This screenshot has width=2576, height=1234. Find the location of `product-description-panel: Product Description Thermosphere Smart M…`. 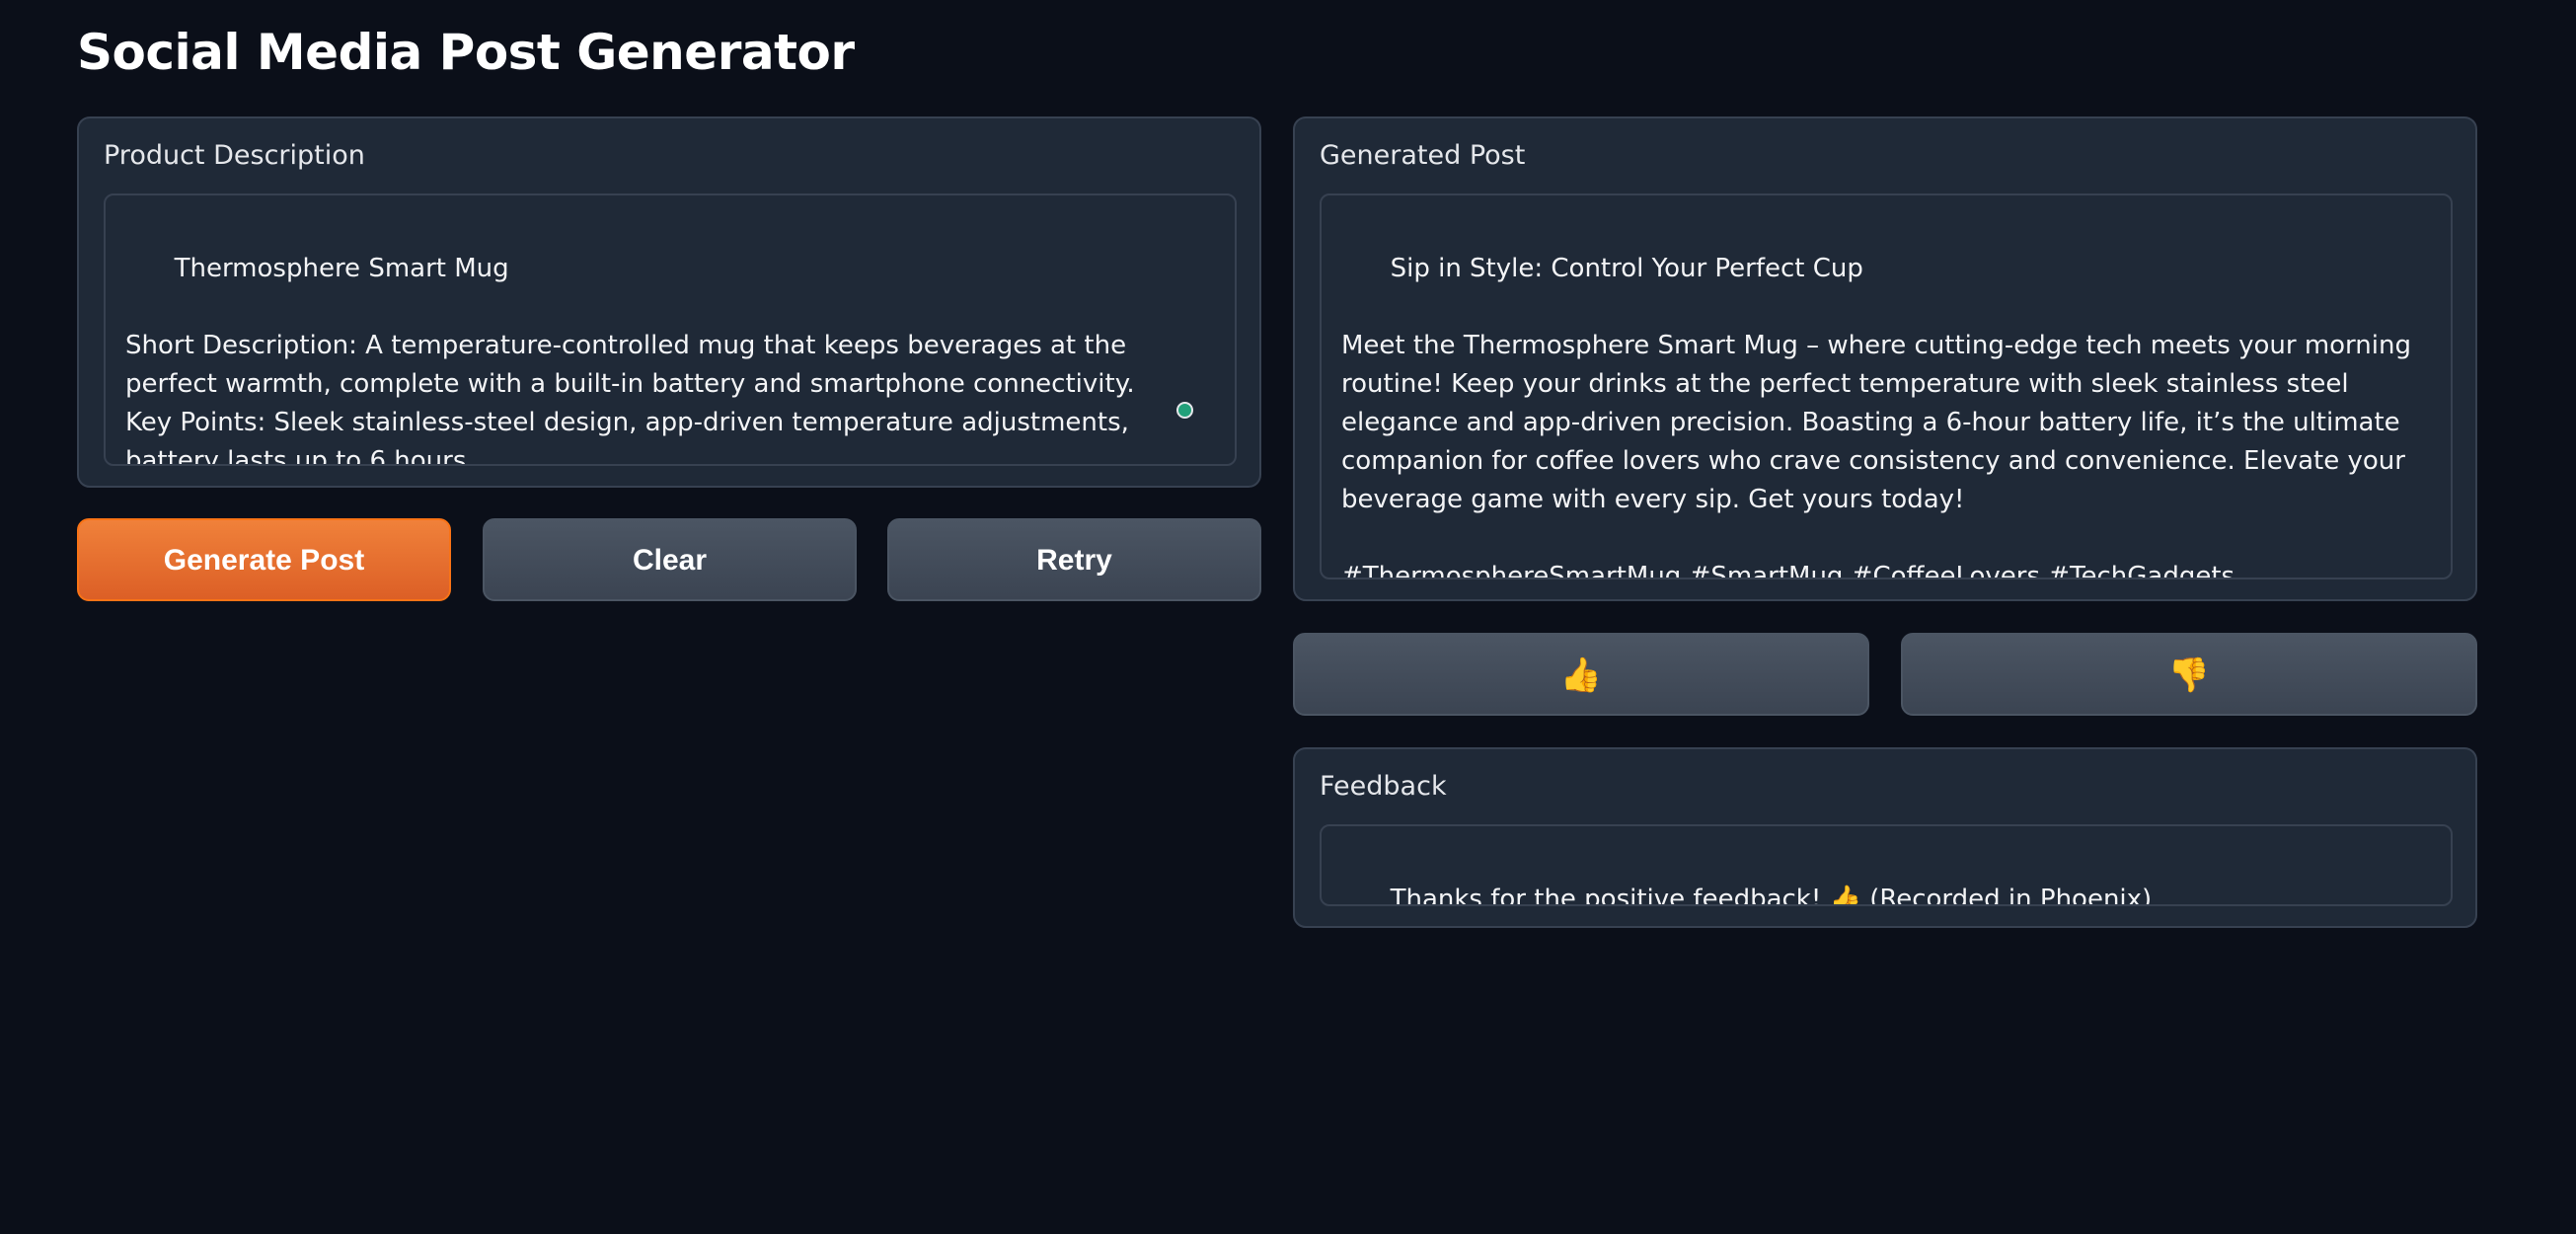

product-description-panel: Product Description Thermosphere Smart M… is located at coordinates (669, 302).